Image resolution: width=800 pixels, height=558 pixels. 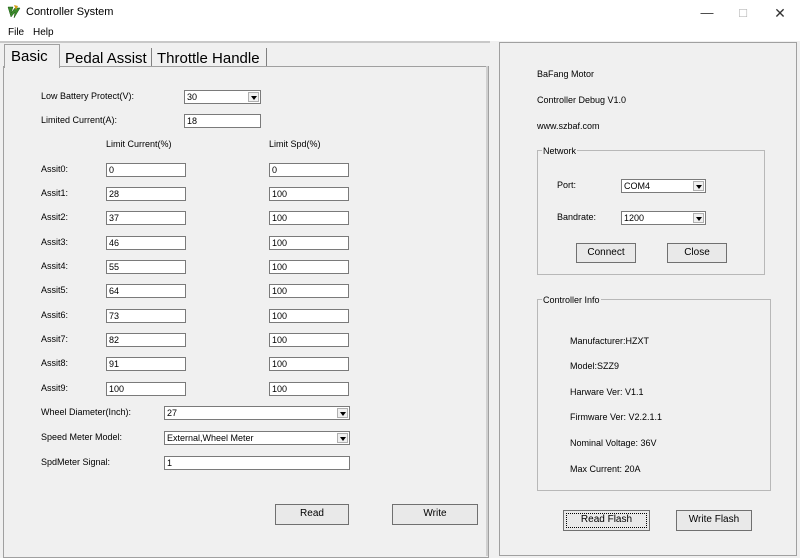 What do you see at coordinates (435, 514) in the screenshot?
I see `write-button: Write` at bounding box center [435, 514].